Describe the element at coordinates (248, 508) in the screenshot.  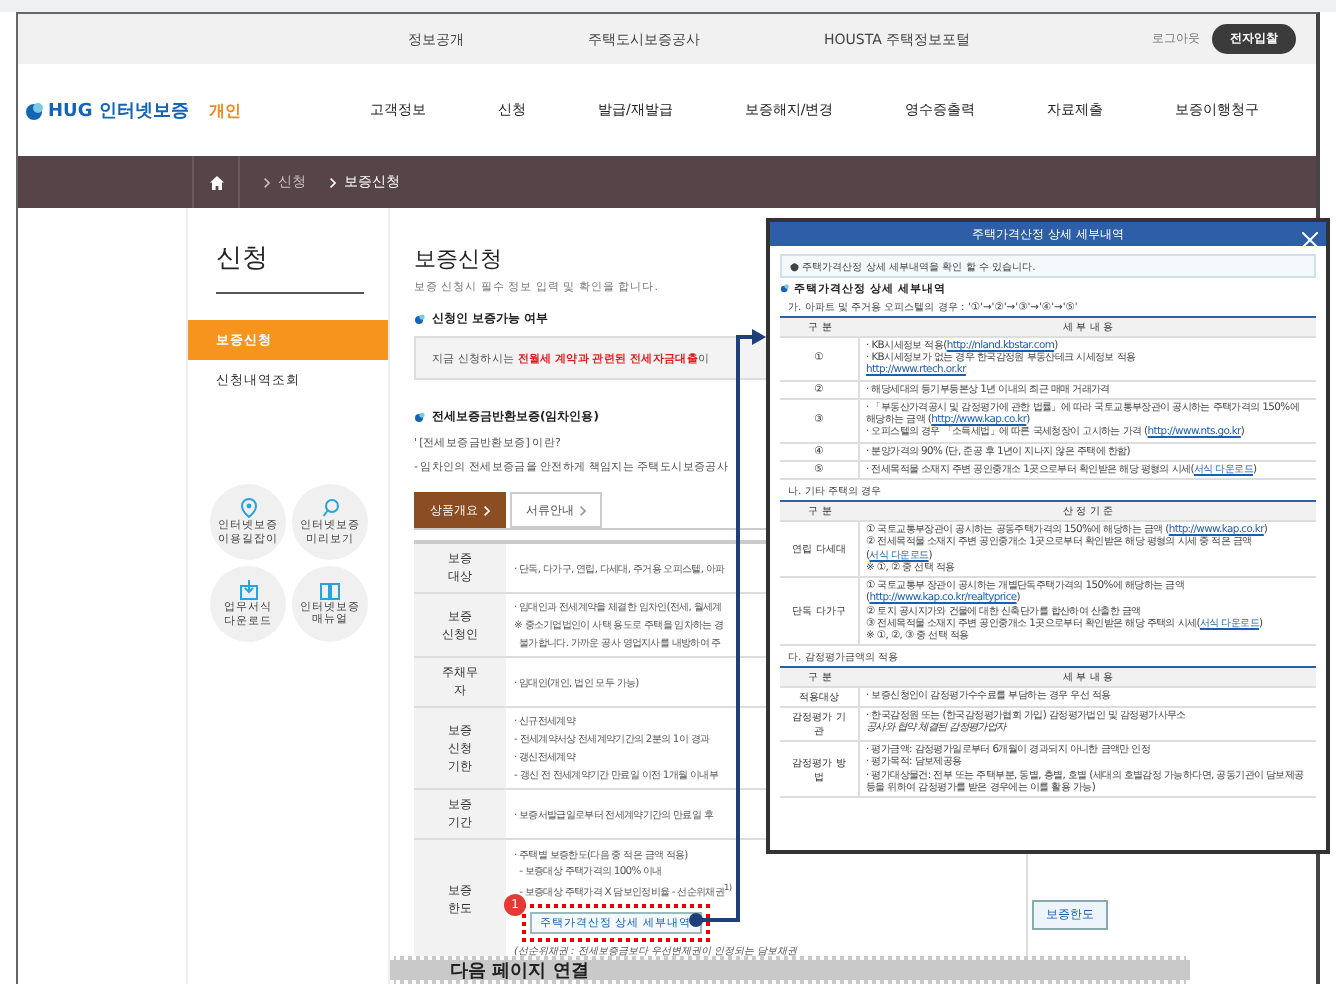
I see `location-pin-icon` at that location.